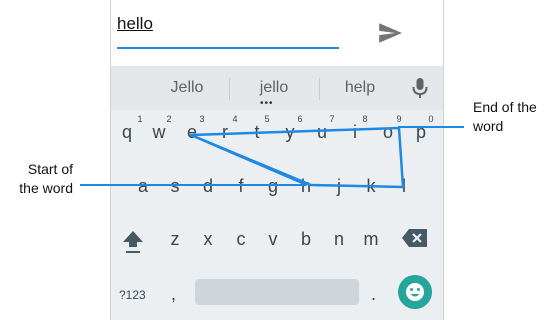 This screenshot has height=320, width=554. What do you see at coordinates (390, 33) in the screenshot?
I see `send-icon` at bounding box center [390, 33].